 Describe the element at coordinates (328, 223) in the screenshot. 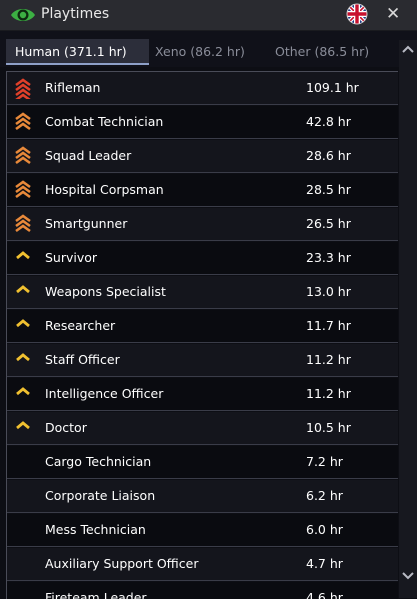

I see `role-playtime: 26.5 hr` at that location.